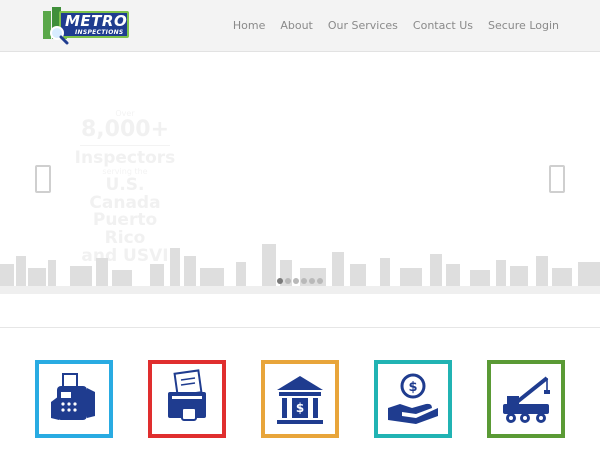 The height and width of the screenshot is (450, 600). What do you see at coordinates (300, 269) in the screenshot?
I see `city-skyline-icon` at bounding box center [300, 269].